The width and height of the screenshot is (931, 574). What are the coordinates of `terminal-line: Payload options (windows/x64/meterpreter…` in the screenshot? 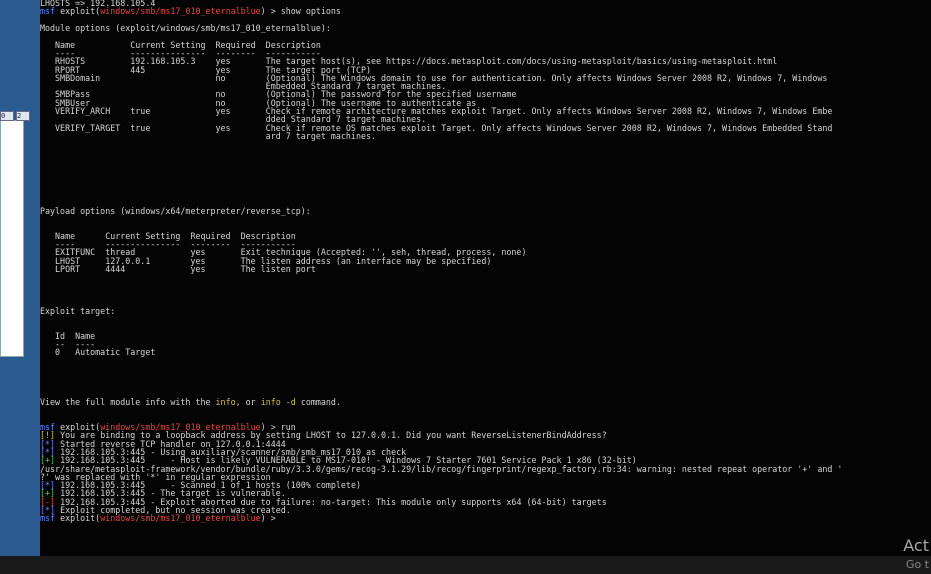 It's located at (476, 212).